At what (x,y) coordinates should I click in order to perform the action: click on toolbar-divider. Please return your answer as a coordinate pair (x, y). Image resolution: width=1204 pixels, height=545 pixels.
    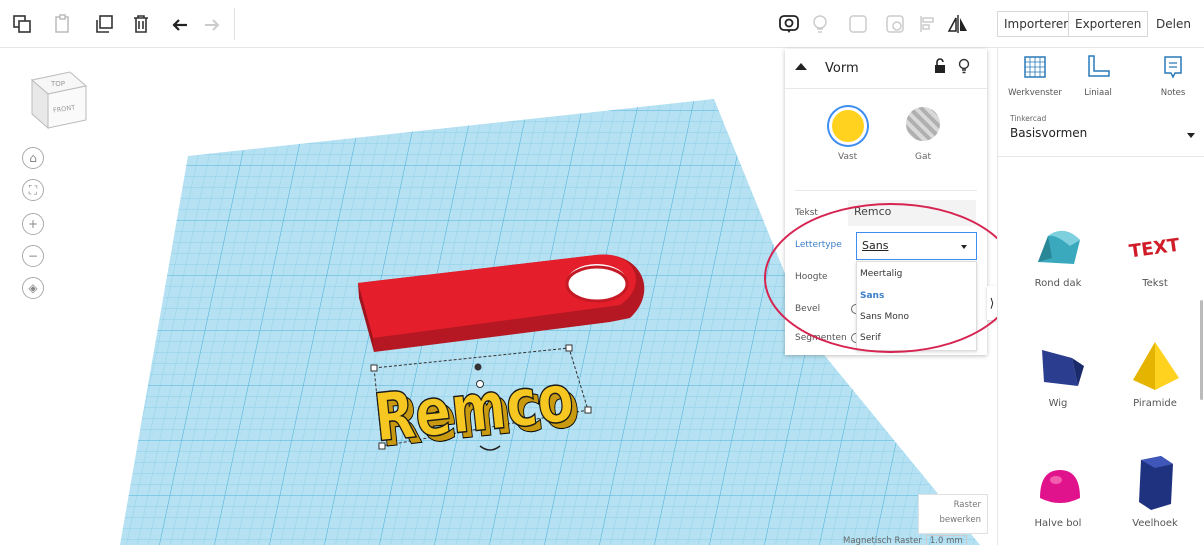
    Looking at the image, I should click on (234, 24).